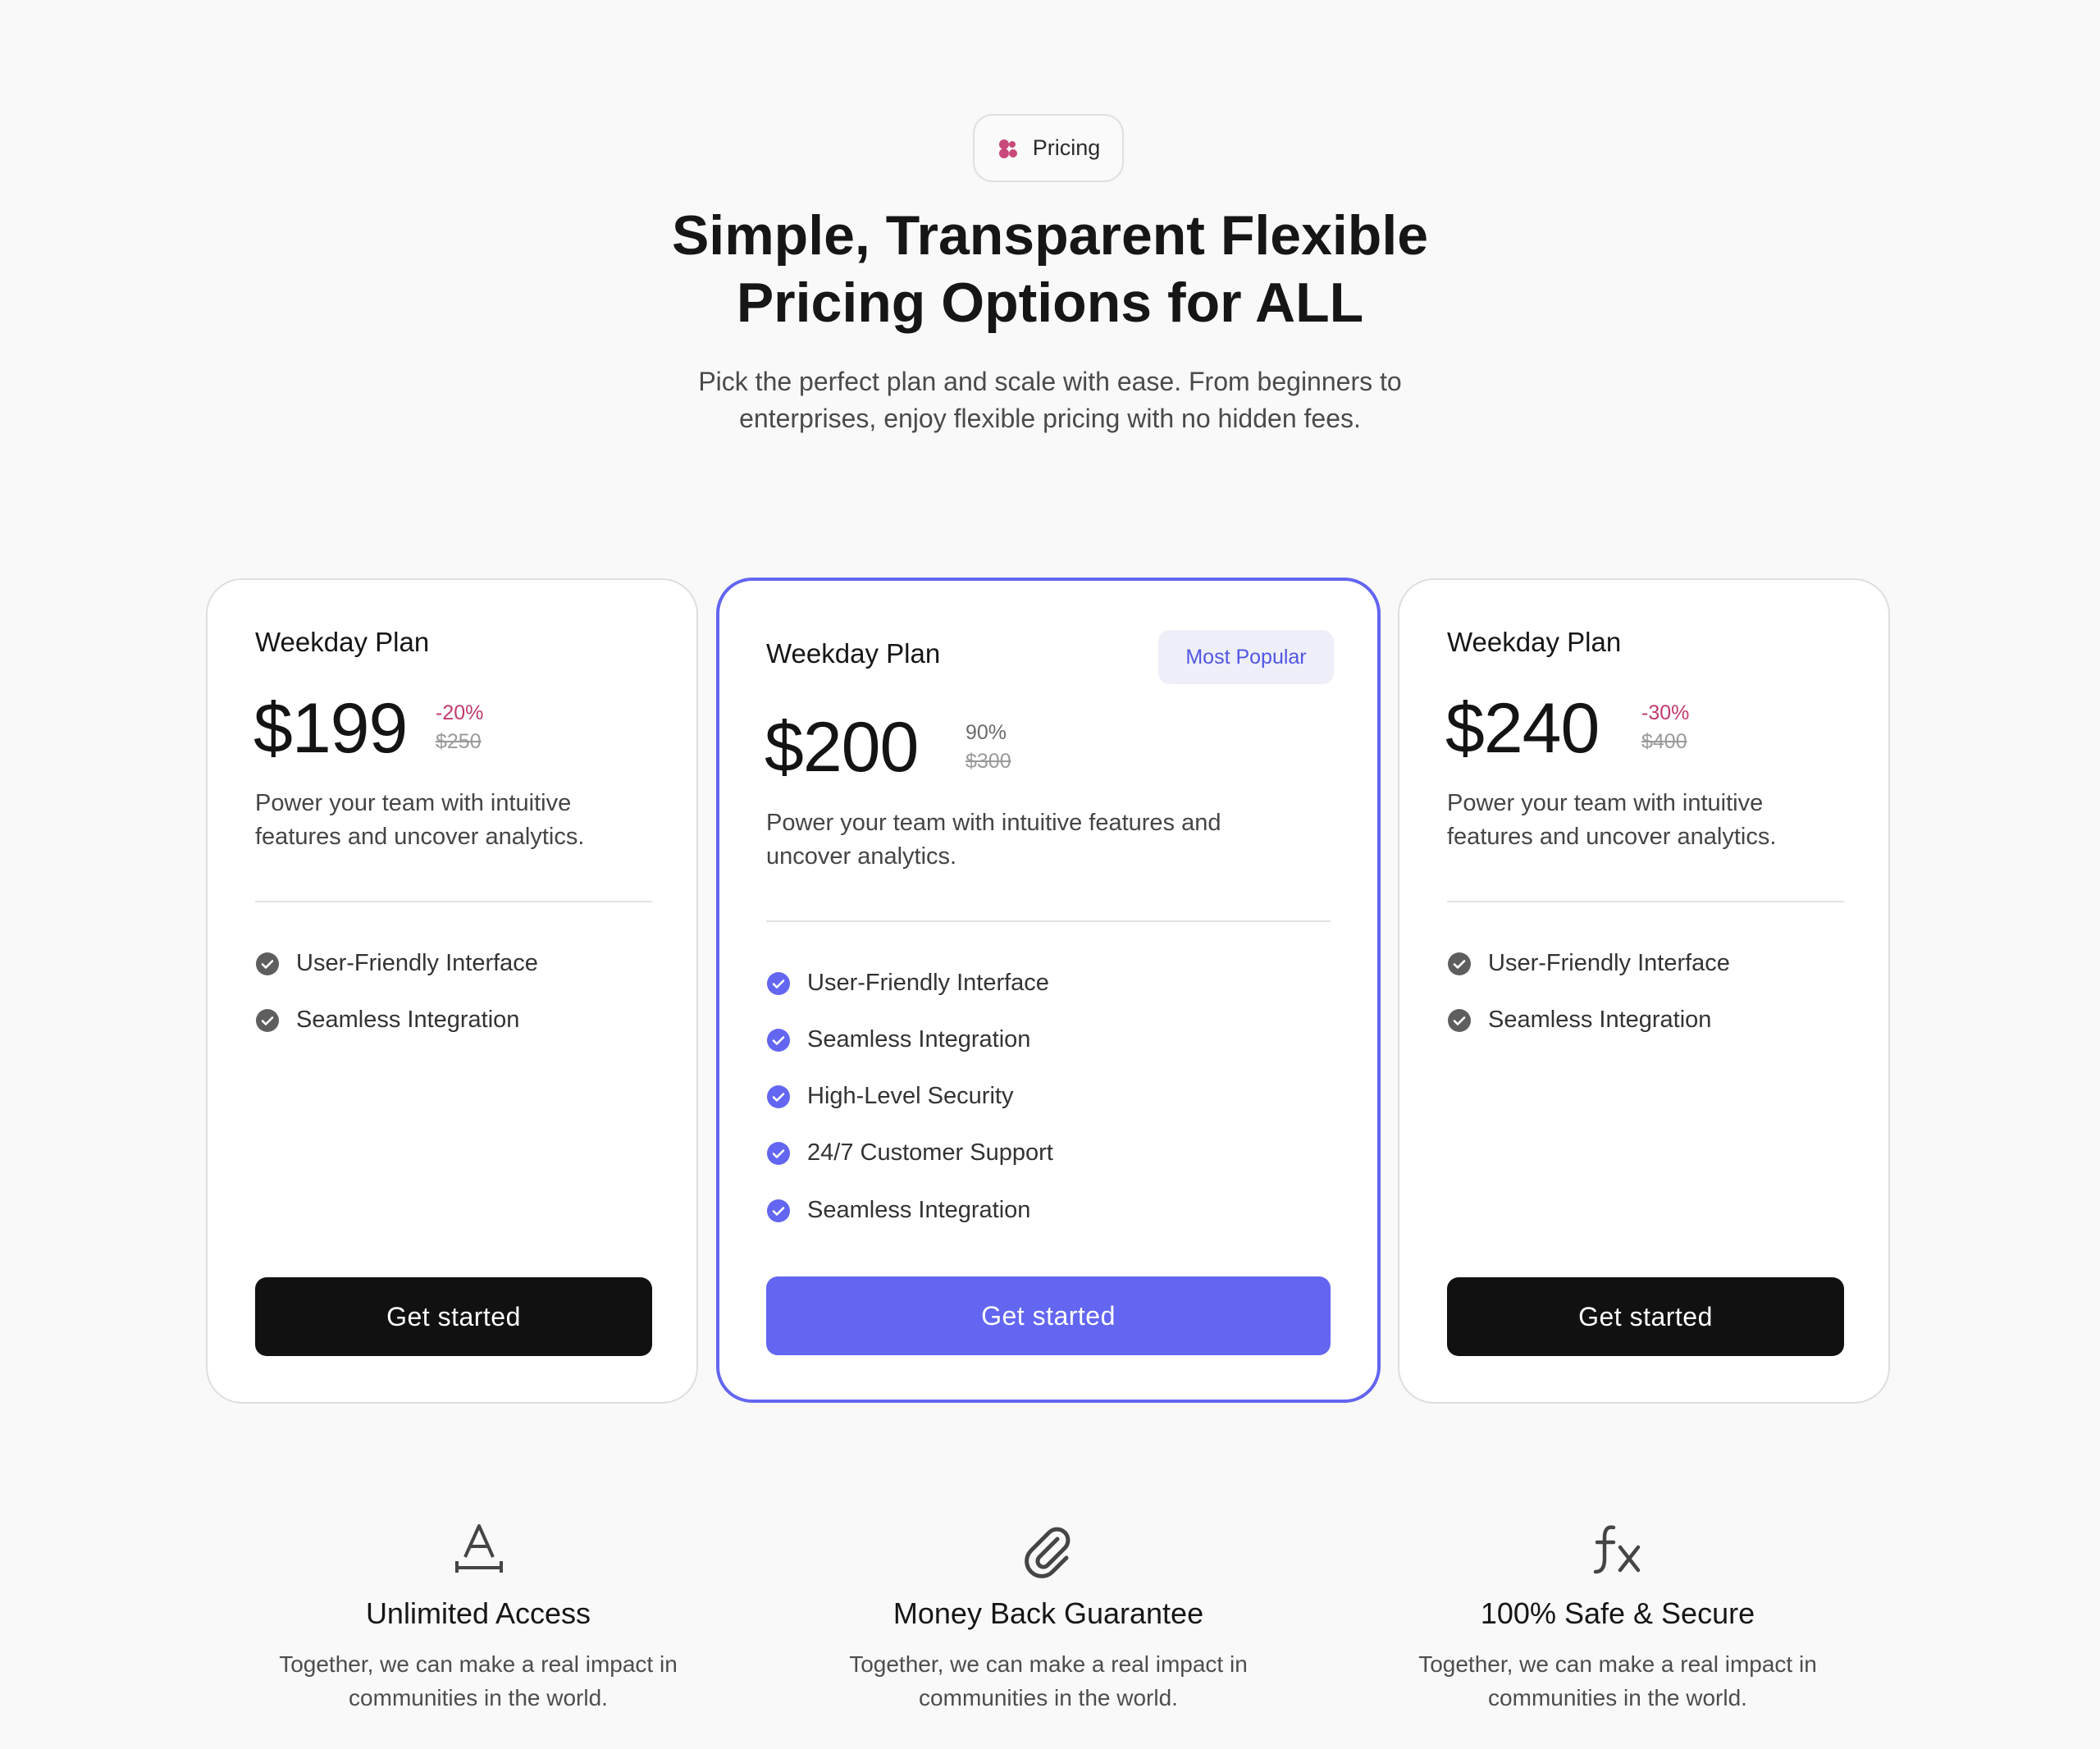  I want to click on most-popular-badge: Most Popular, so click(1246, 657).